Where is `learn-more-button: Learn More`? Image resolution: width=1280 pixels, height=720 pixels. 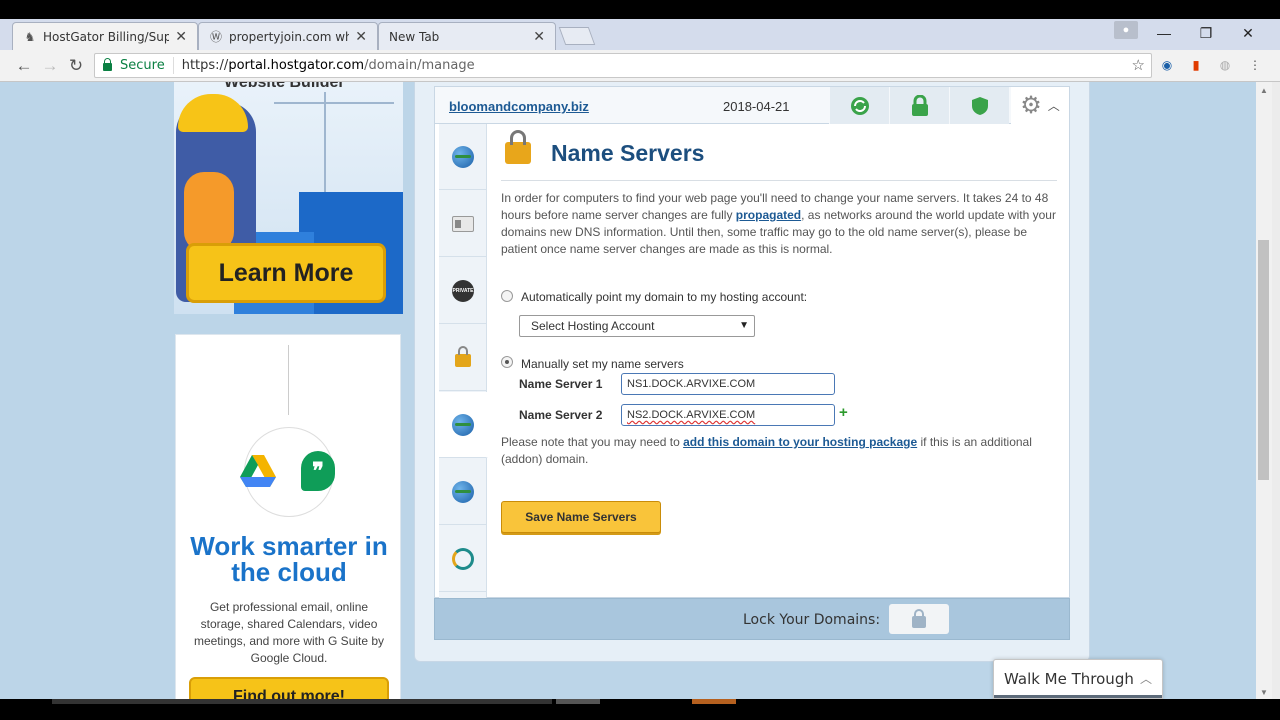
learn-more-button: Learn More is located at coordinates (286, 273).